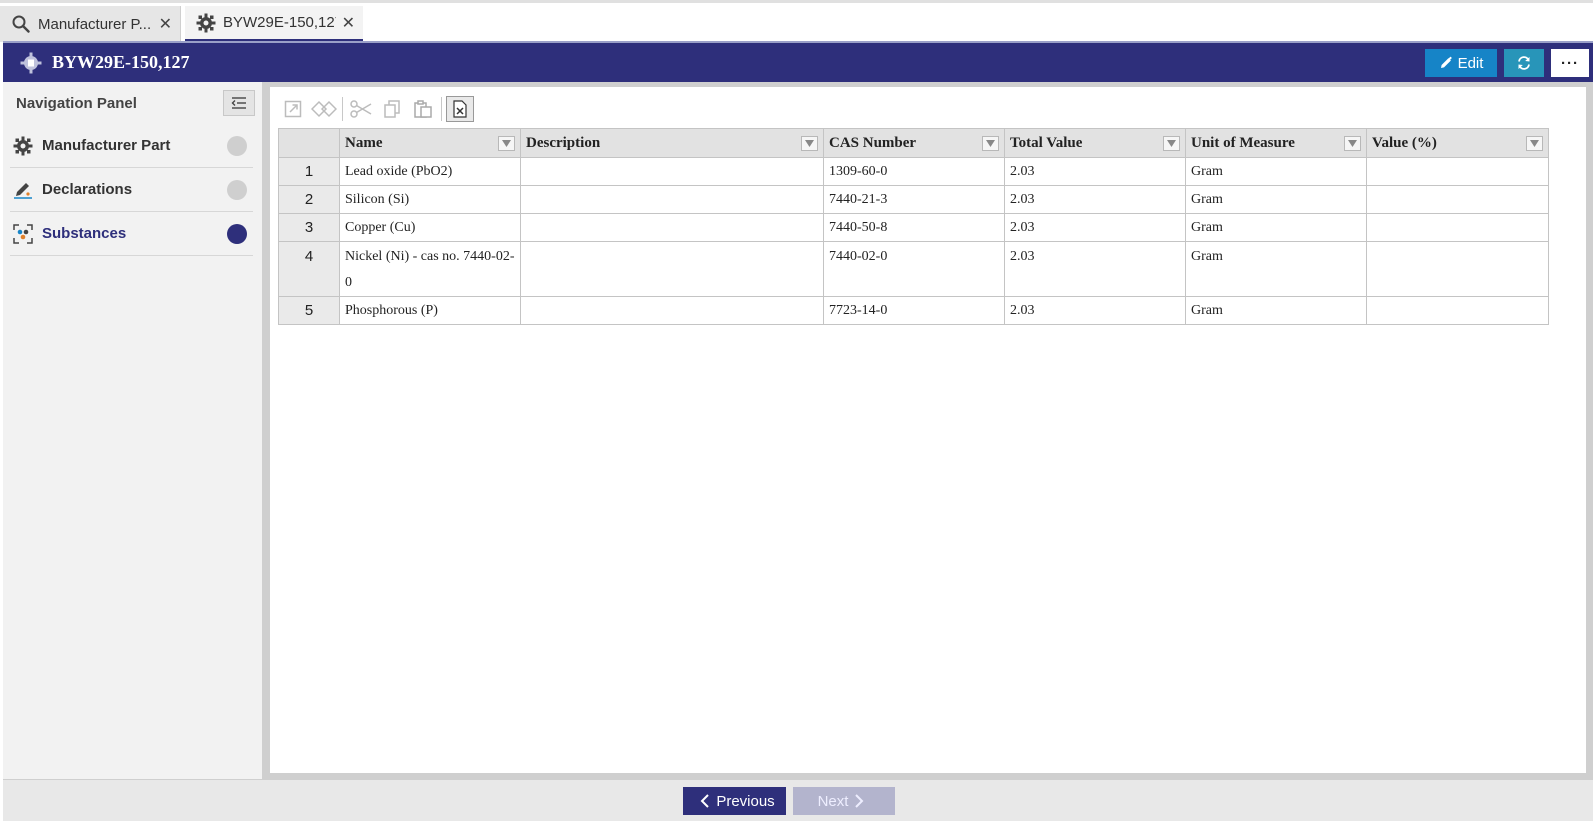 The width and height of the screenshot is (1593, 821). I want to click on paste-button, so click(423, 109).